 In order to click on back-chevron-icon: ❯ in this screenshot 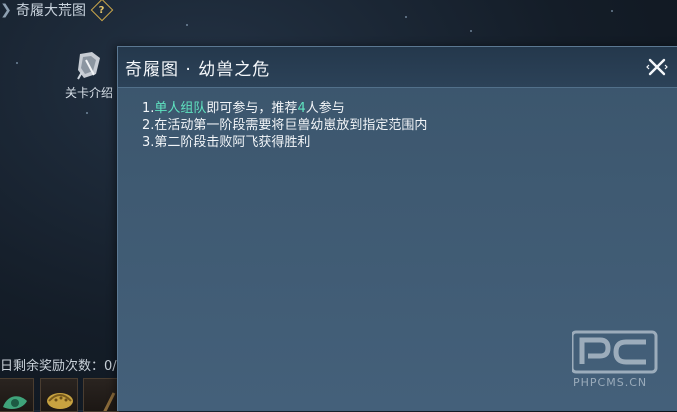, I will do `click(6, 10)`.